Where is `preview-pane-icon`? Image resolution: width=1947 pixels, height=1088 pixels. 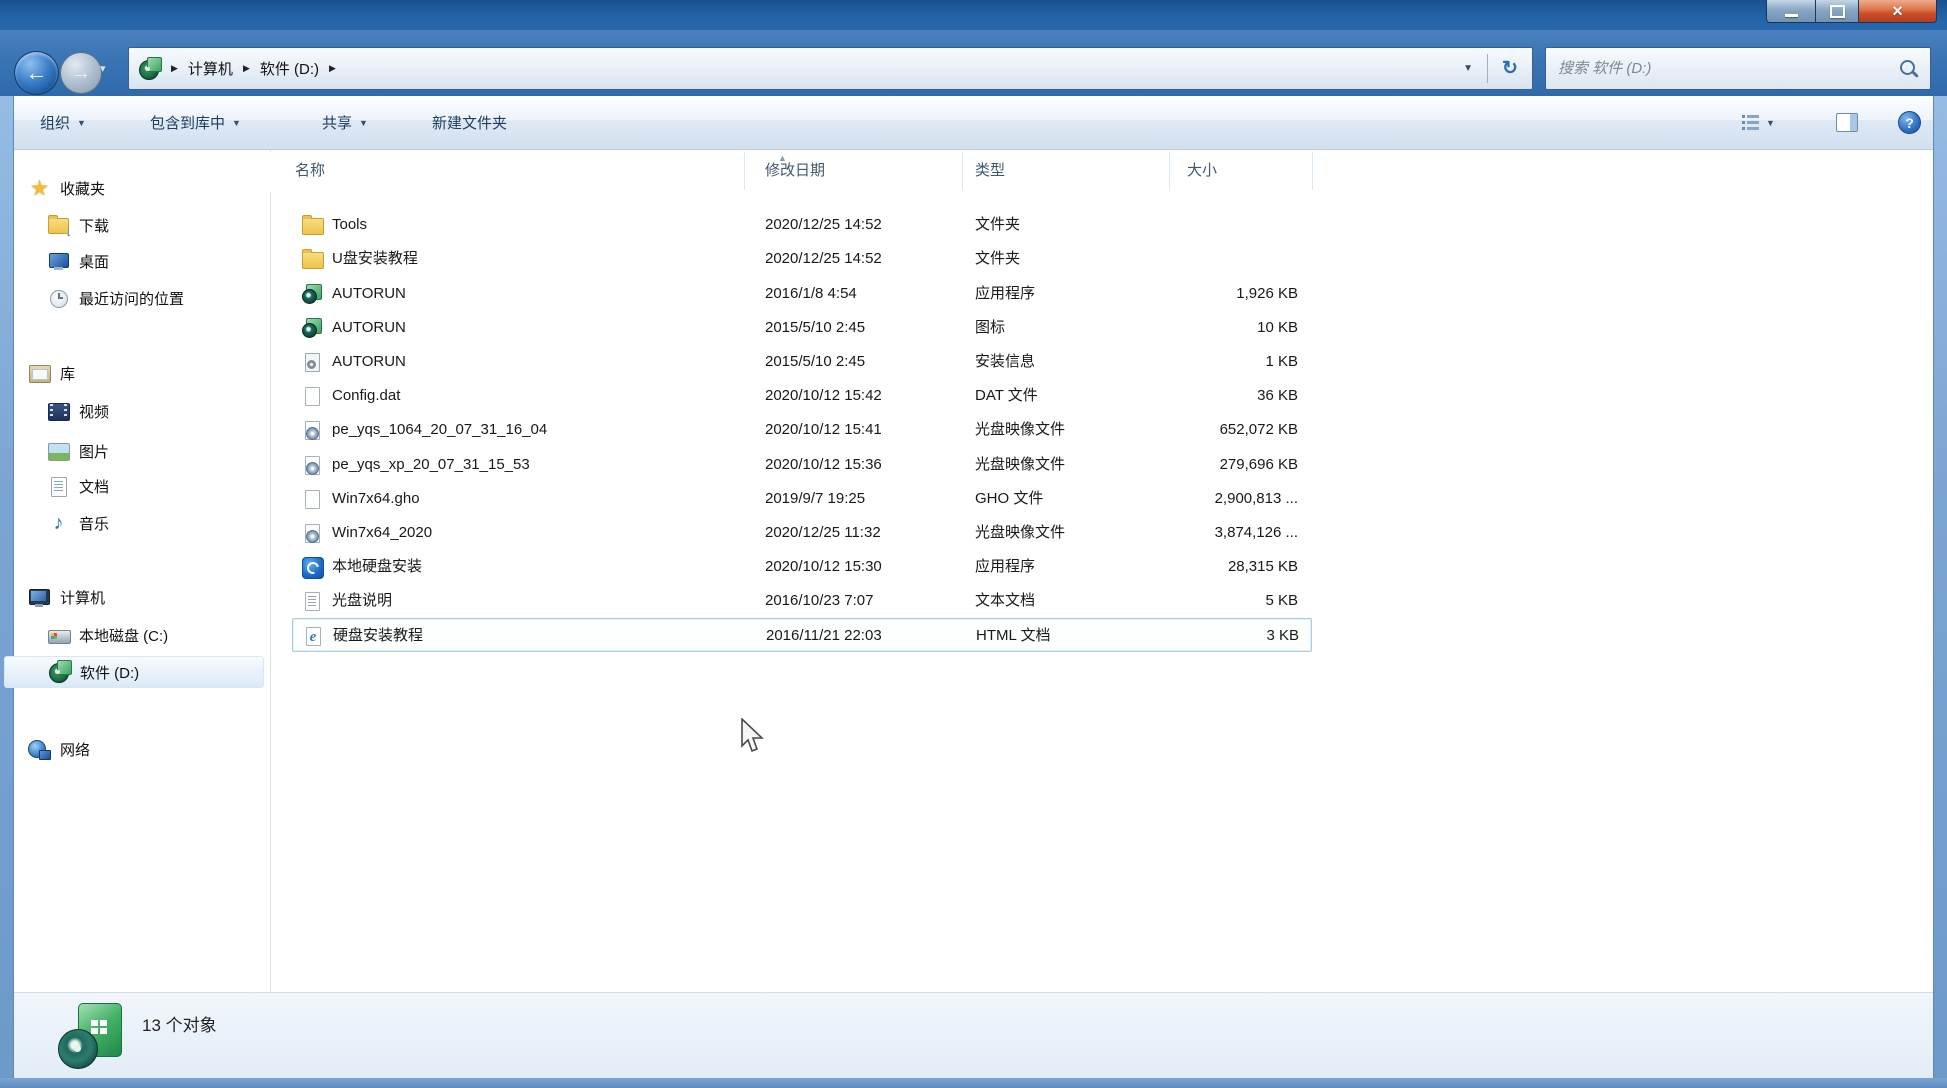
preview-pane-icon is located at coordinates (1847, 122).